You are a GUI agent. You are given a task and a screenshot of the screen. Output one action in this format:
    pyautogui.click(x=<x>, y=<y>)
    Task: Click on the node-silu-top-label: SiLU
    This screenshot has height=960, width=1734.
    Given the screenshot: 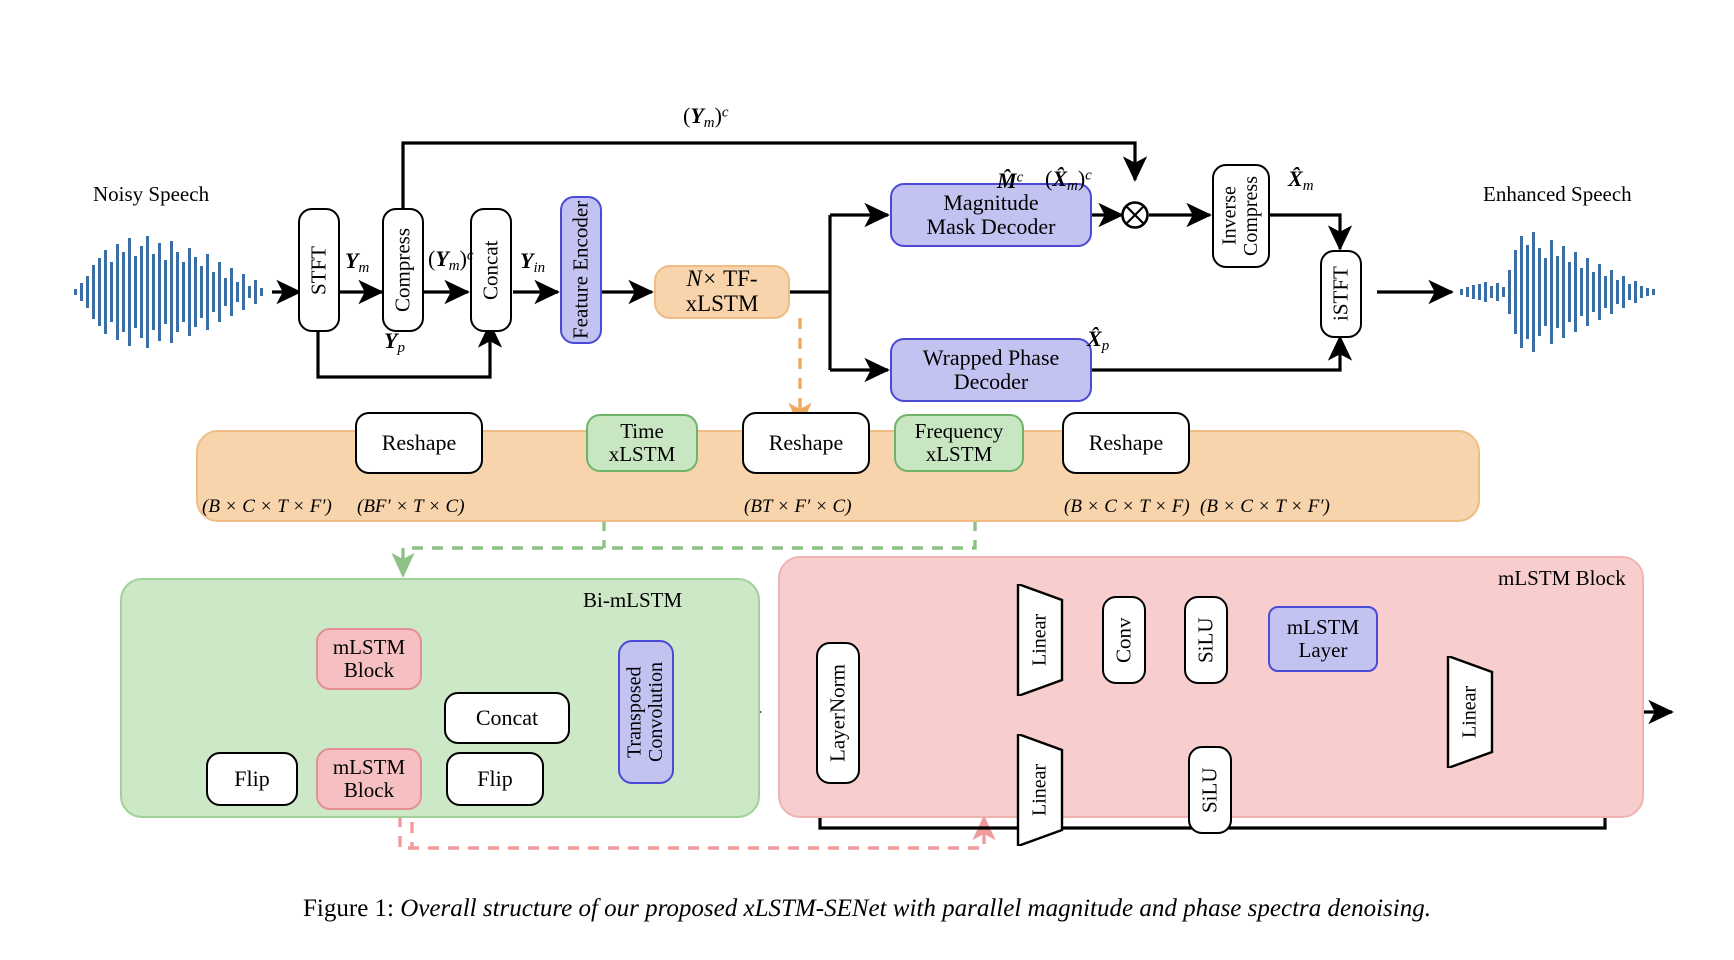 What is the action you would take?
    pyautogui.click(x=1205, y=640)
    